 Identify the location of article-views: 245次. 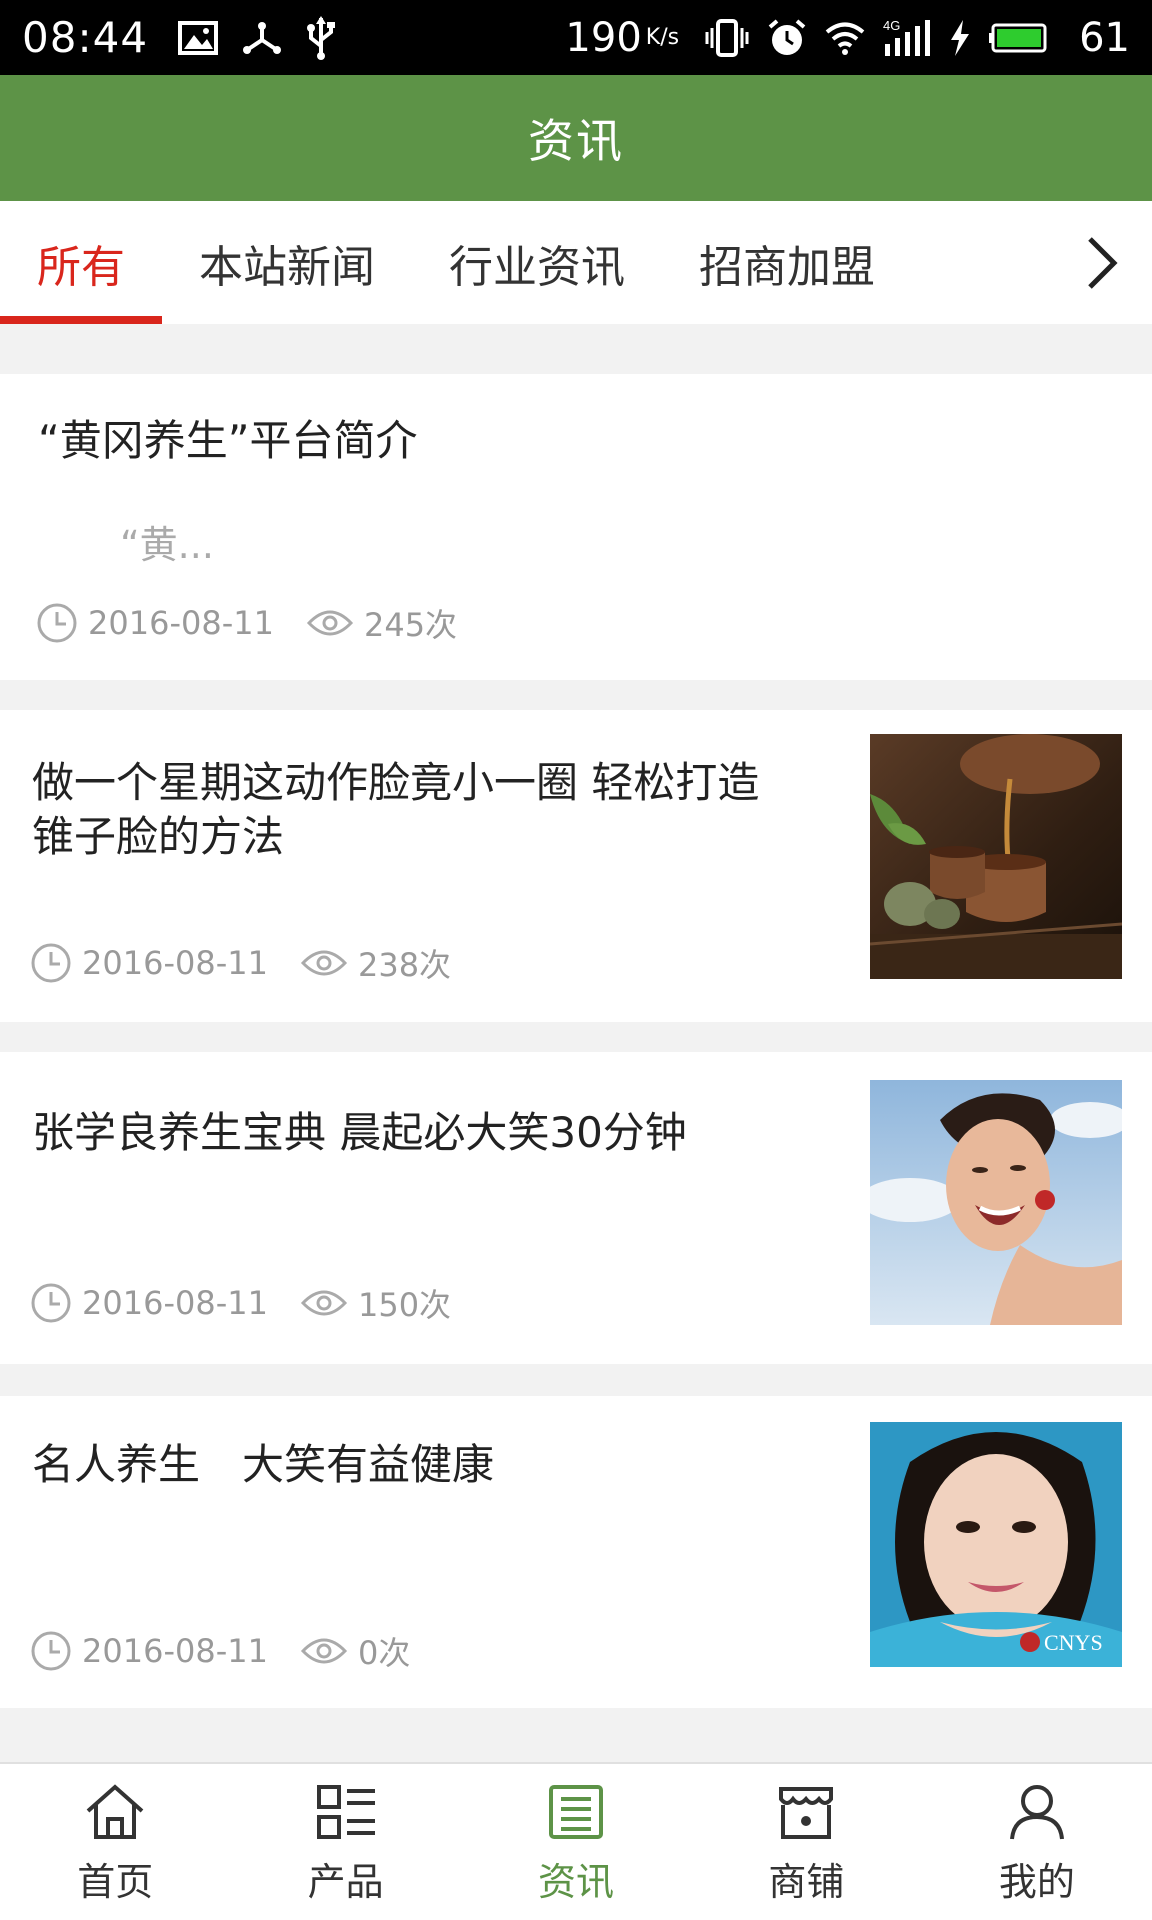
(410, 625).